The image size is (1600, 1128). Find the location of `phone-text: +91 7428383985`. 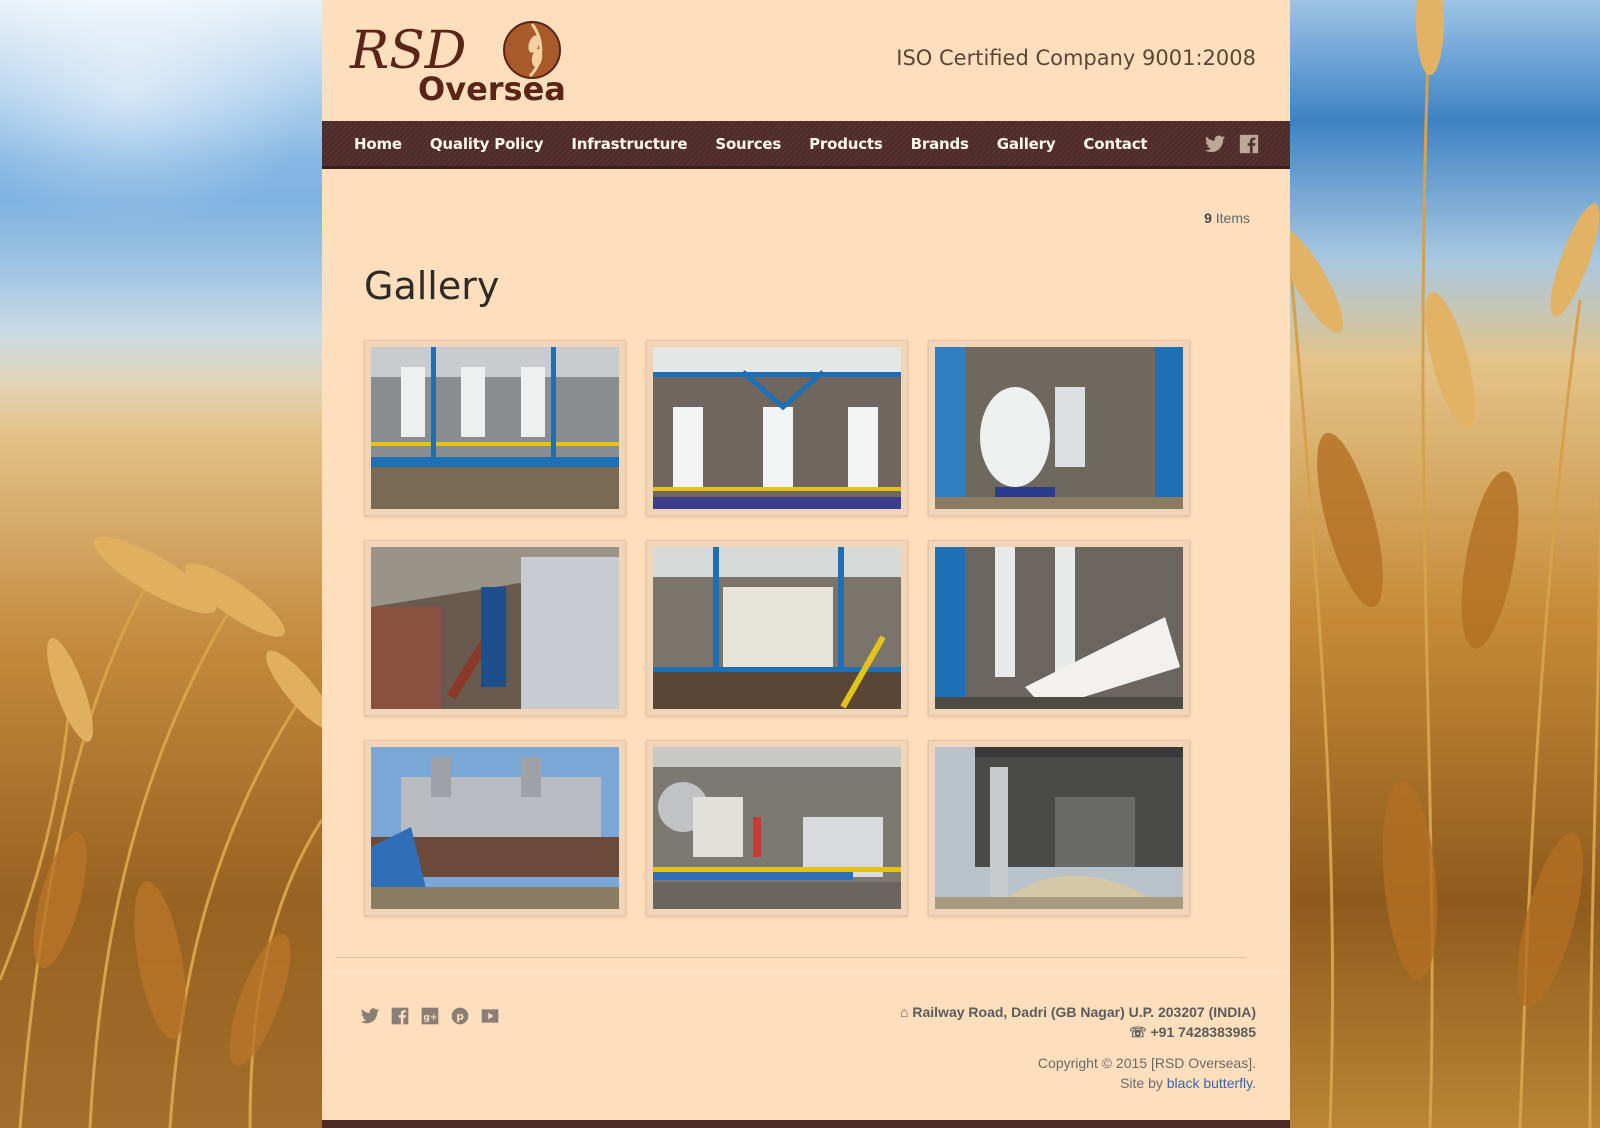

phone-text: +91 7428383985 is located at coordinates (1203, 1032).